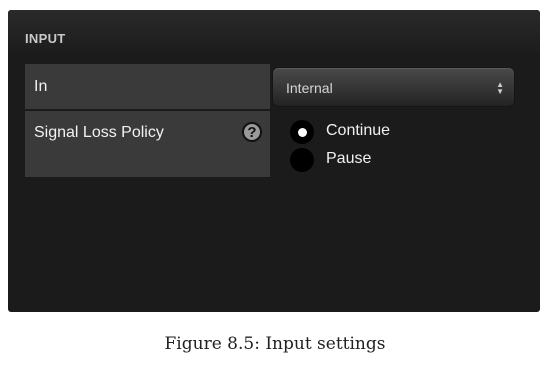 This screenshot has height=365, width=550. What do you see at coordinates (45, 38) in the screenshot?
I see `panel-title: INPUT` at bounding box center [45, 38].